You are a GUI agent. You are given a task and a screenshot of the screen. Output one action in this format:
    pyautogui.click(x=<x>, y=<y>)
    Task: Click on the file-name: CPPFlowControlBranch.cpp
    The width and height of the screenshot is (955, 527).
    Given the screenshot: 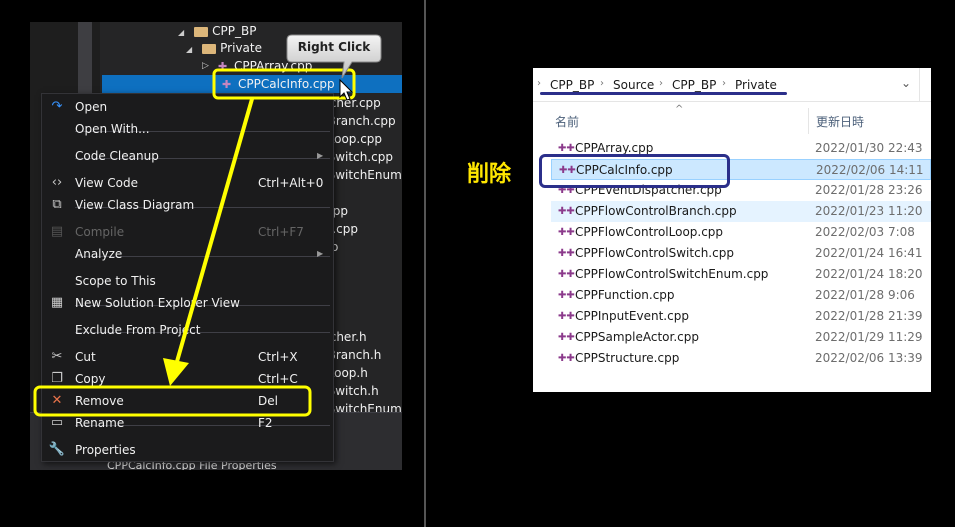 What is the action you would take?
    pyautogui.click(x=656, y=211)
    